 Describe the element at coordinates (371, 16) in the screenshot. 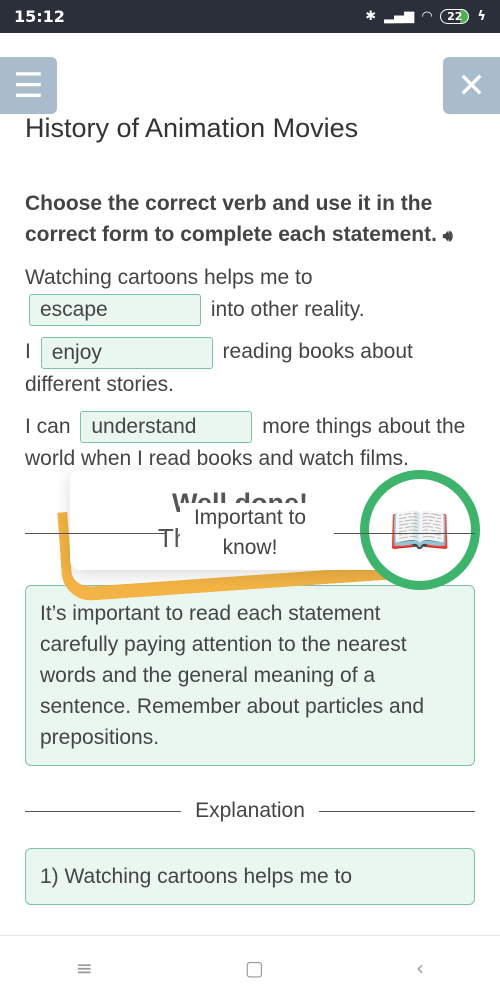

I see `bluetooth-icon: ✱` at that location.